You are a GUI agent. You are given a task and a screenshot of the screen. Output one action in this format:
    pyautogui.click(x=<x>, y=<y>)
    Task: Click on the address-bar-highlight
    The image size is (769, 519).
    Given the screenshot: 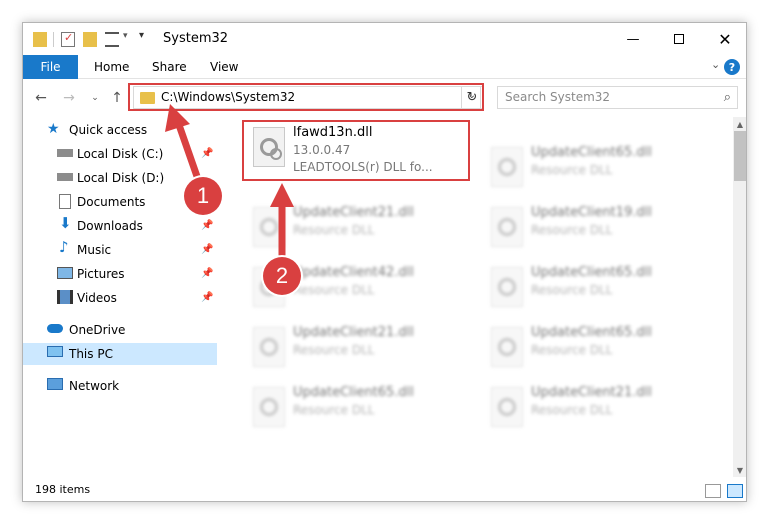 What is the action you would take?
    pyautogui.click(x=306, y=97)
    